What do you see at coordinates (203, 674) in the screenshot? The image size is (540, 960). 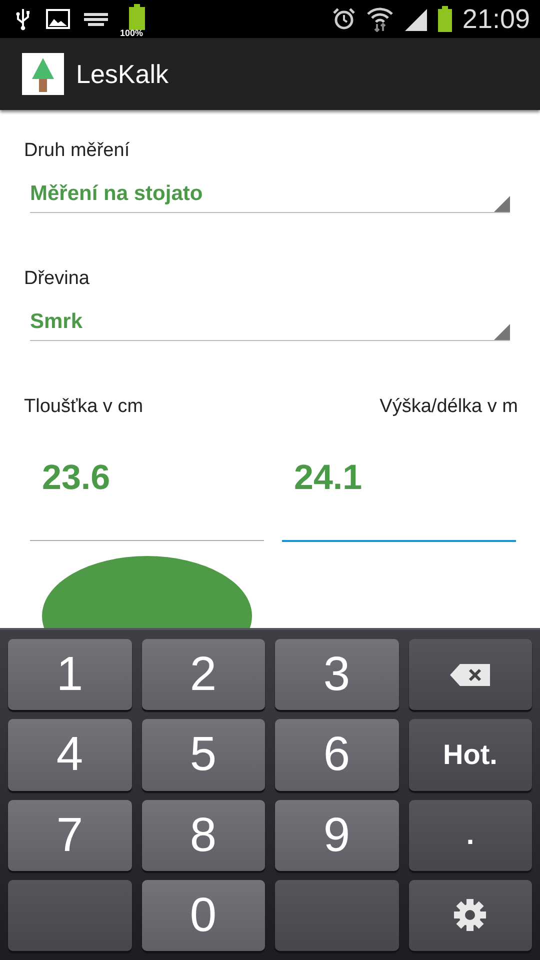 I see `key: 2` at bounding box center [203, 674].